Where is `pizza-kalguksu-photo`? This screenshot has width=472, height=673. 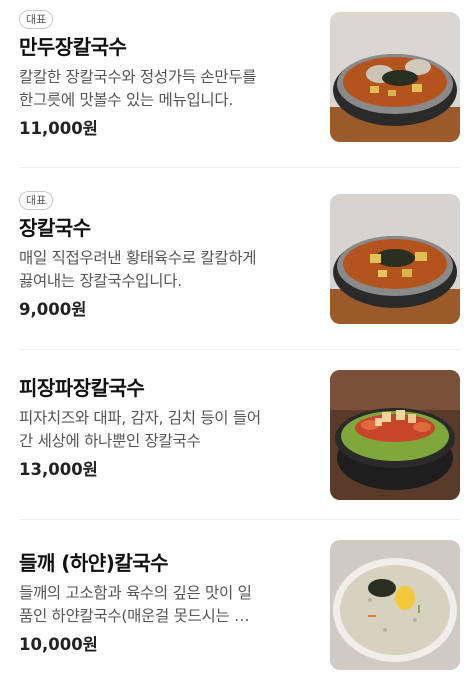
pizza-kalguksu-photo is located at coordinates (395, 435).